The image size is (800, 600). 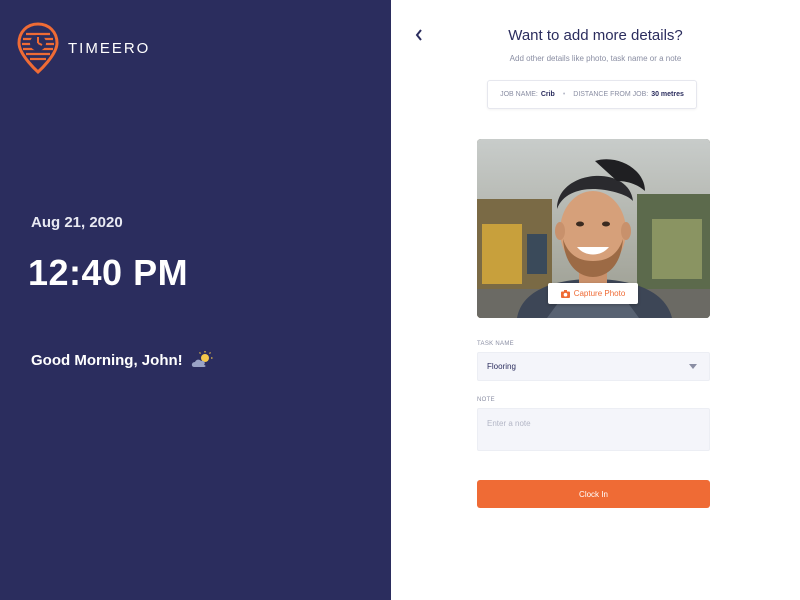 What do you see at coordinates (611, 94) in the screenshot?
I see `job-distance-label: DISTANCE FROM JOB:` at bounding box center [611, 94].